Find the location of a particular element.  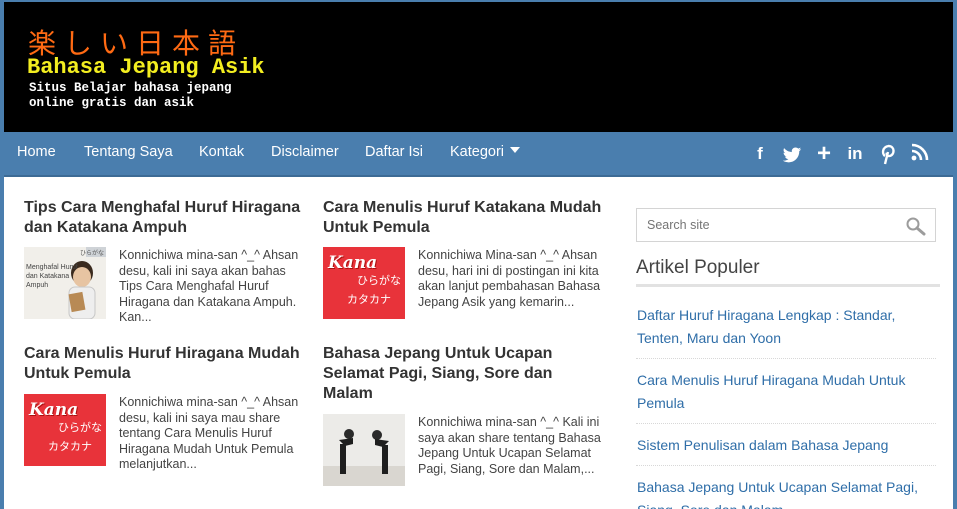

search-box is located at coordinates (786, 225).